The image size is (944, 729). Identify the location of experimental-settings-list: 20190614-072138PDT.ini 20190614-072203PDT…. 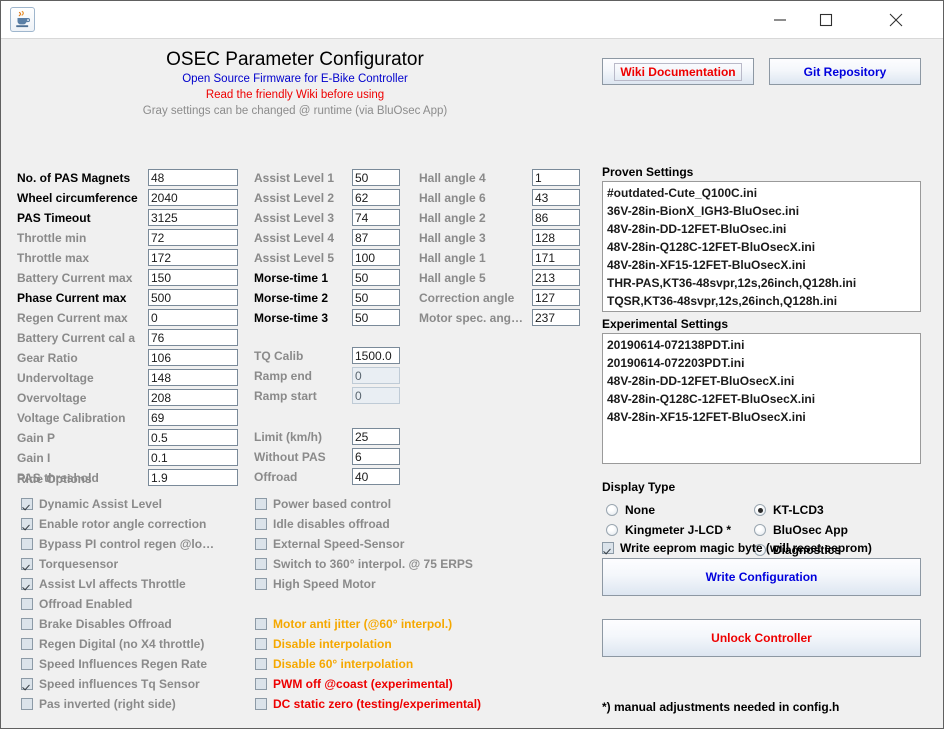
(761, 398).